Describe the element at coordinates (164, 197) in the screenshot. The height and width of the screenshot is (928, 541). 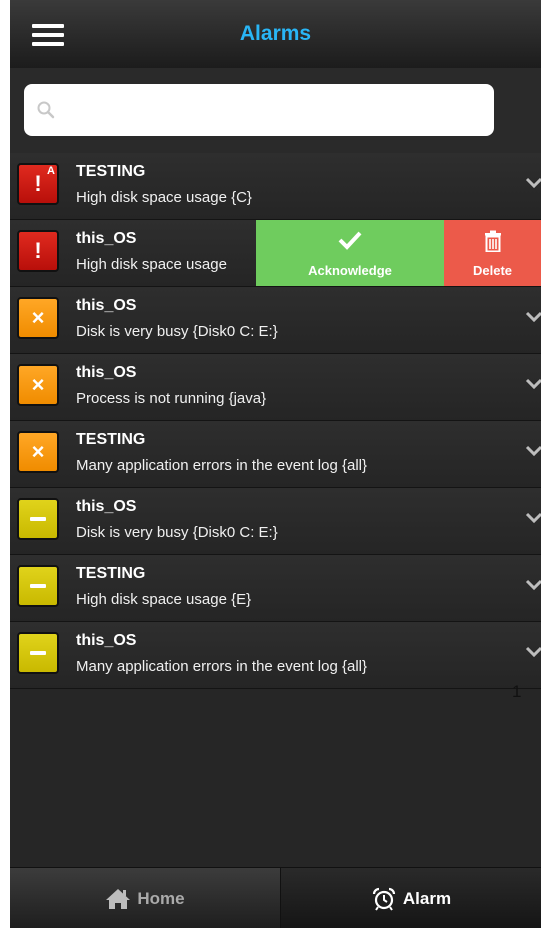
I see `alarm-description: High disk space usage {C}` at that location.